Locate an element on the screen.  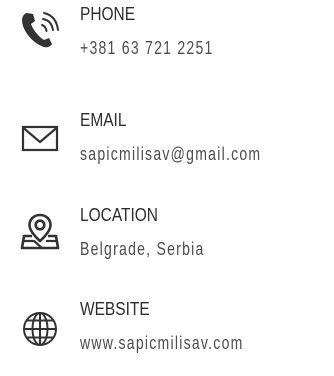
phone-icon is located at coordinates (40, 30).